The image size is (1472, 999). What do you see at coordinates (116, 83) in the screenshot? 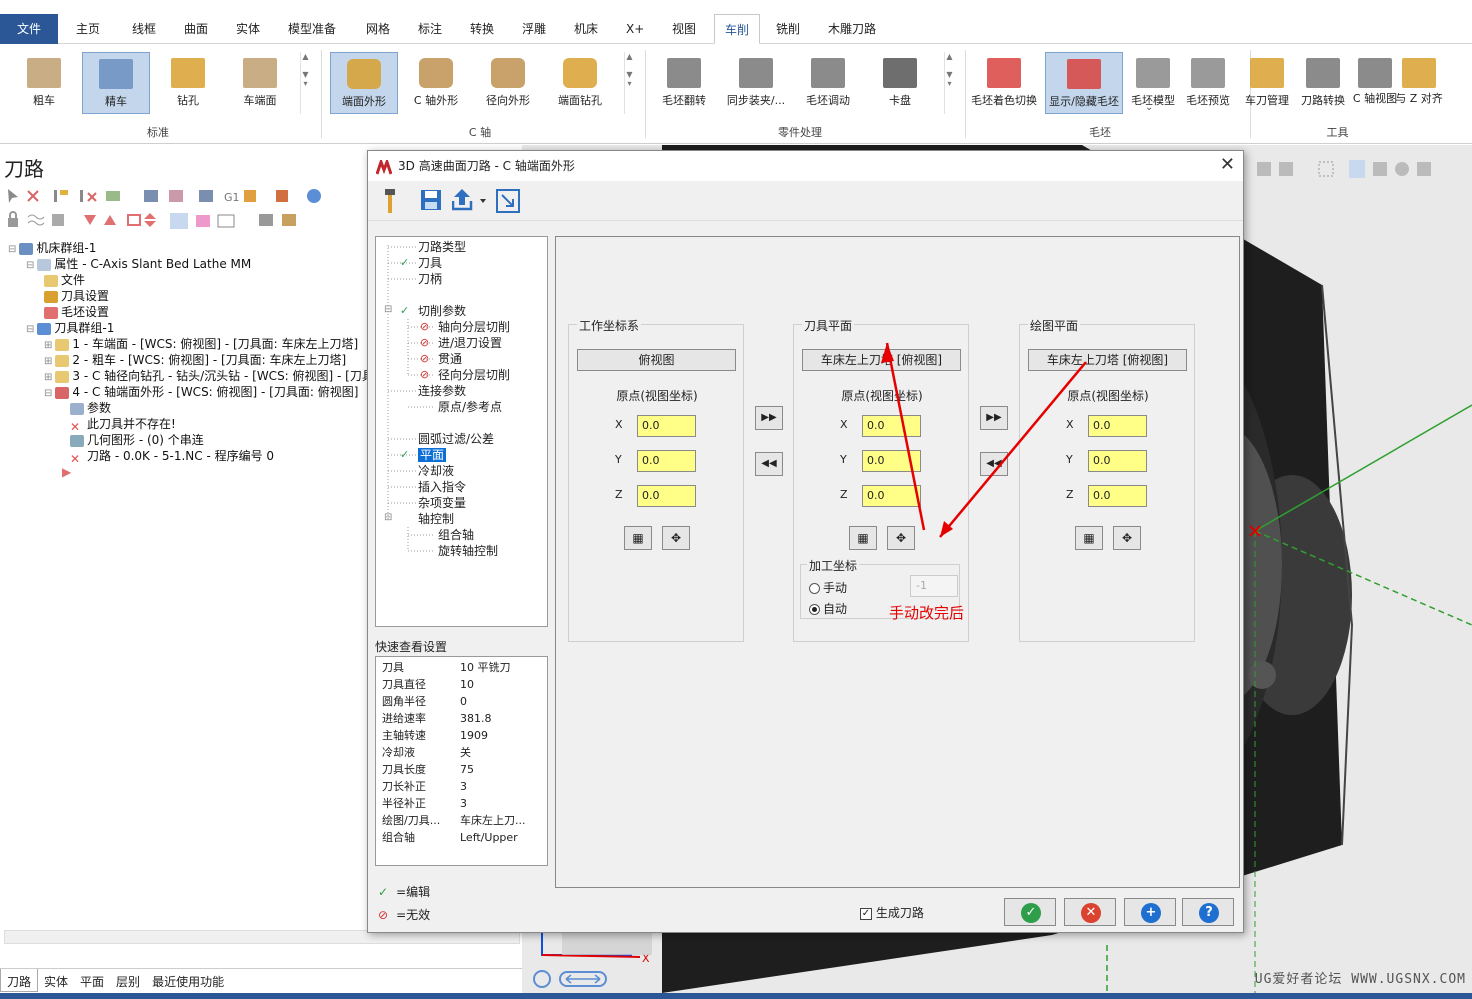
I see `ribbon-button-0-1: 精车` at bounding box center [116, 83].